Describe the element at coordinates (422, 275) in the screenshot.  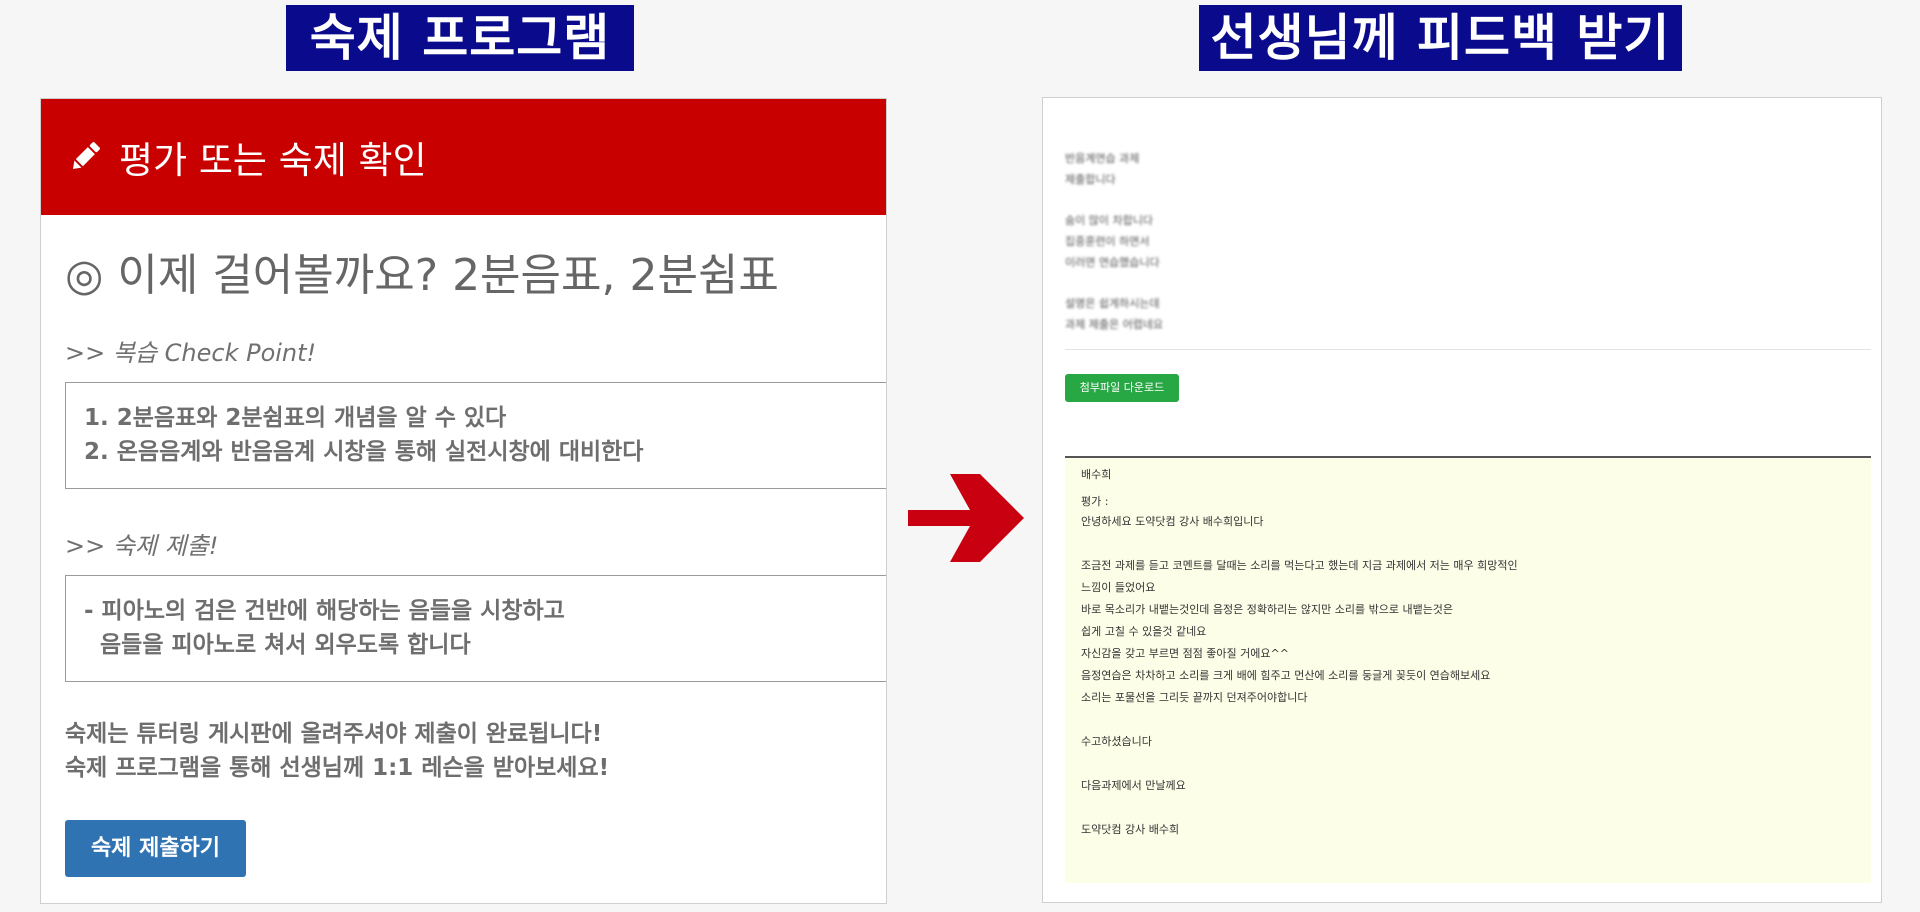
I see `lesson-title: ◎ 이제 걸어볼까요? 2분음표, 2분쉼표` at that location.